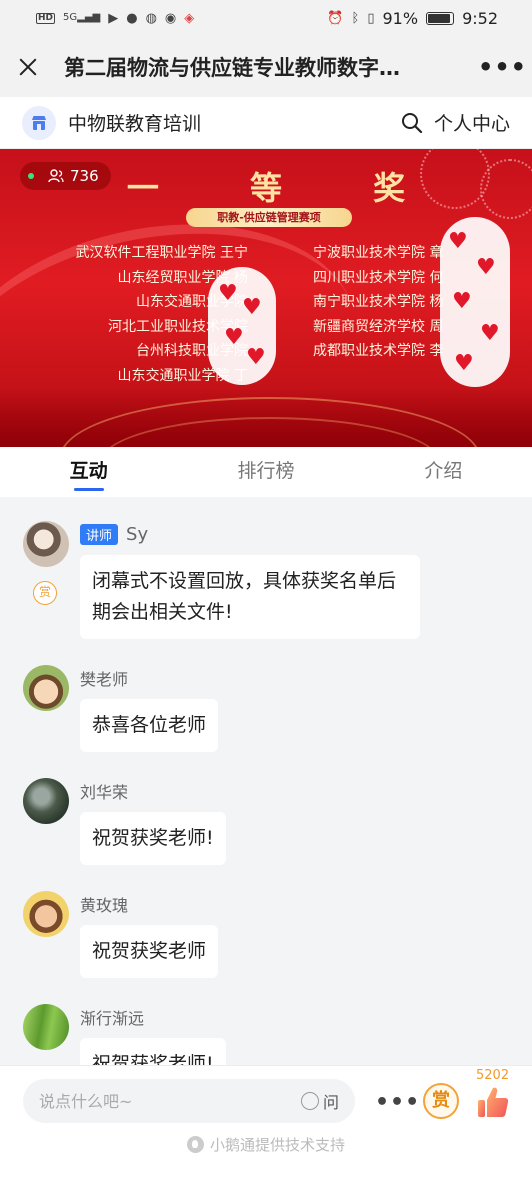  What do you see at coordinates (104, 792) in the screenshot?
I see `sender-name: 刘华荣` at bounding box center [104, 792].